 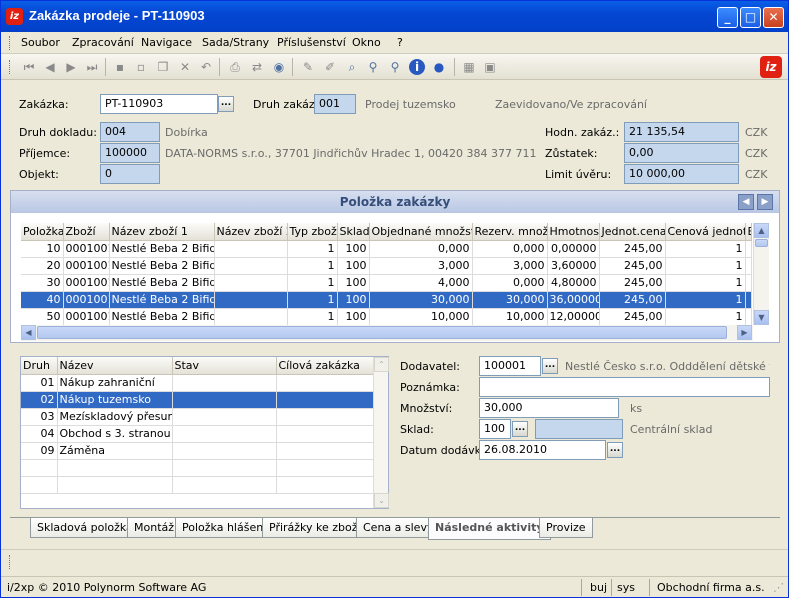 What do you see at coordinates (352, 67) in the screenshot?
I see `find-icon: ⌕` at bounding box center [352, 67].